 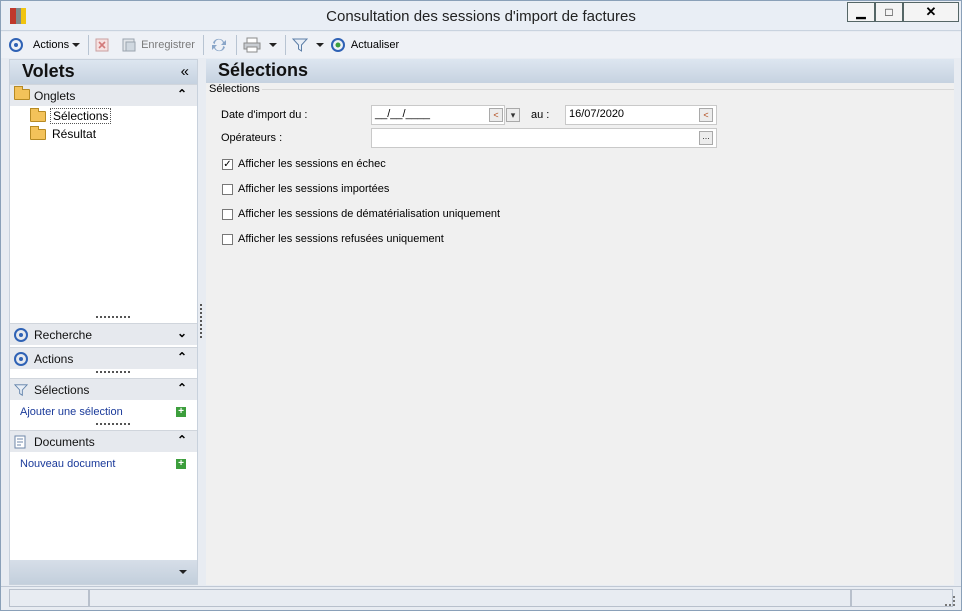 I want to click on section-selections-label: Sélections, so click(x=62, y=390).